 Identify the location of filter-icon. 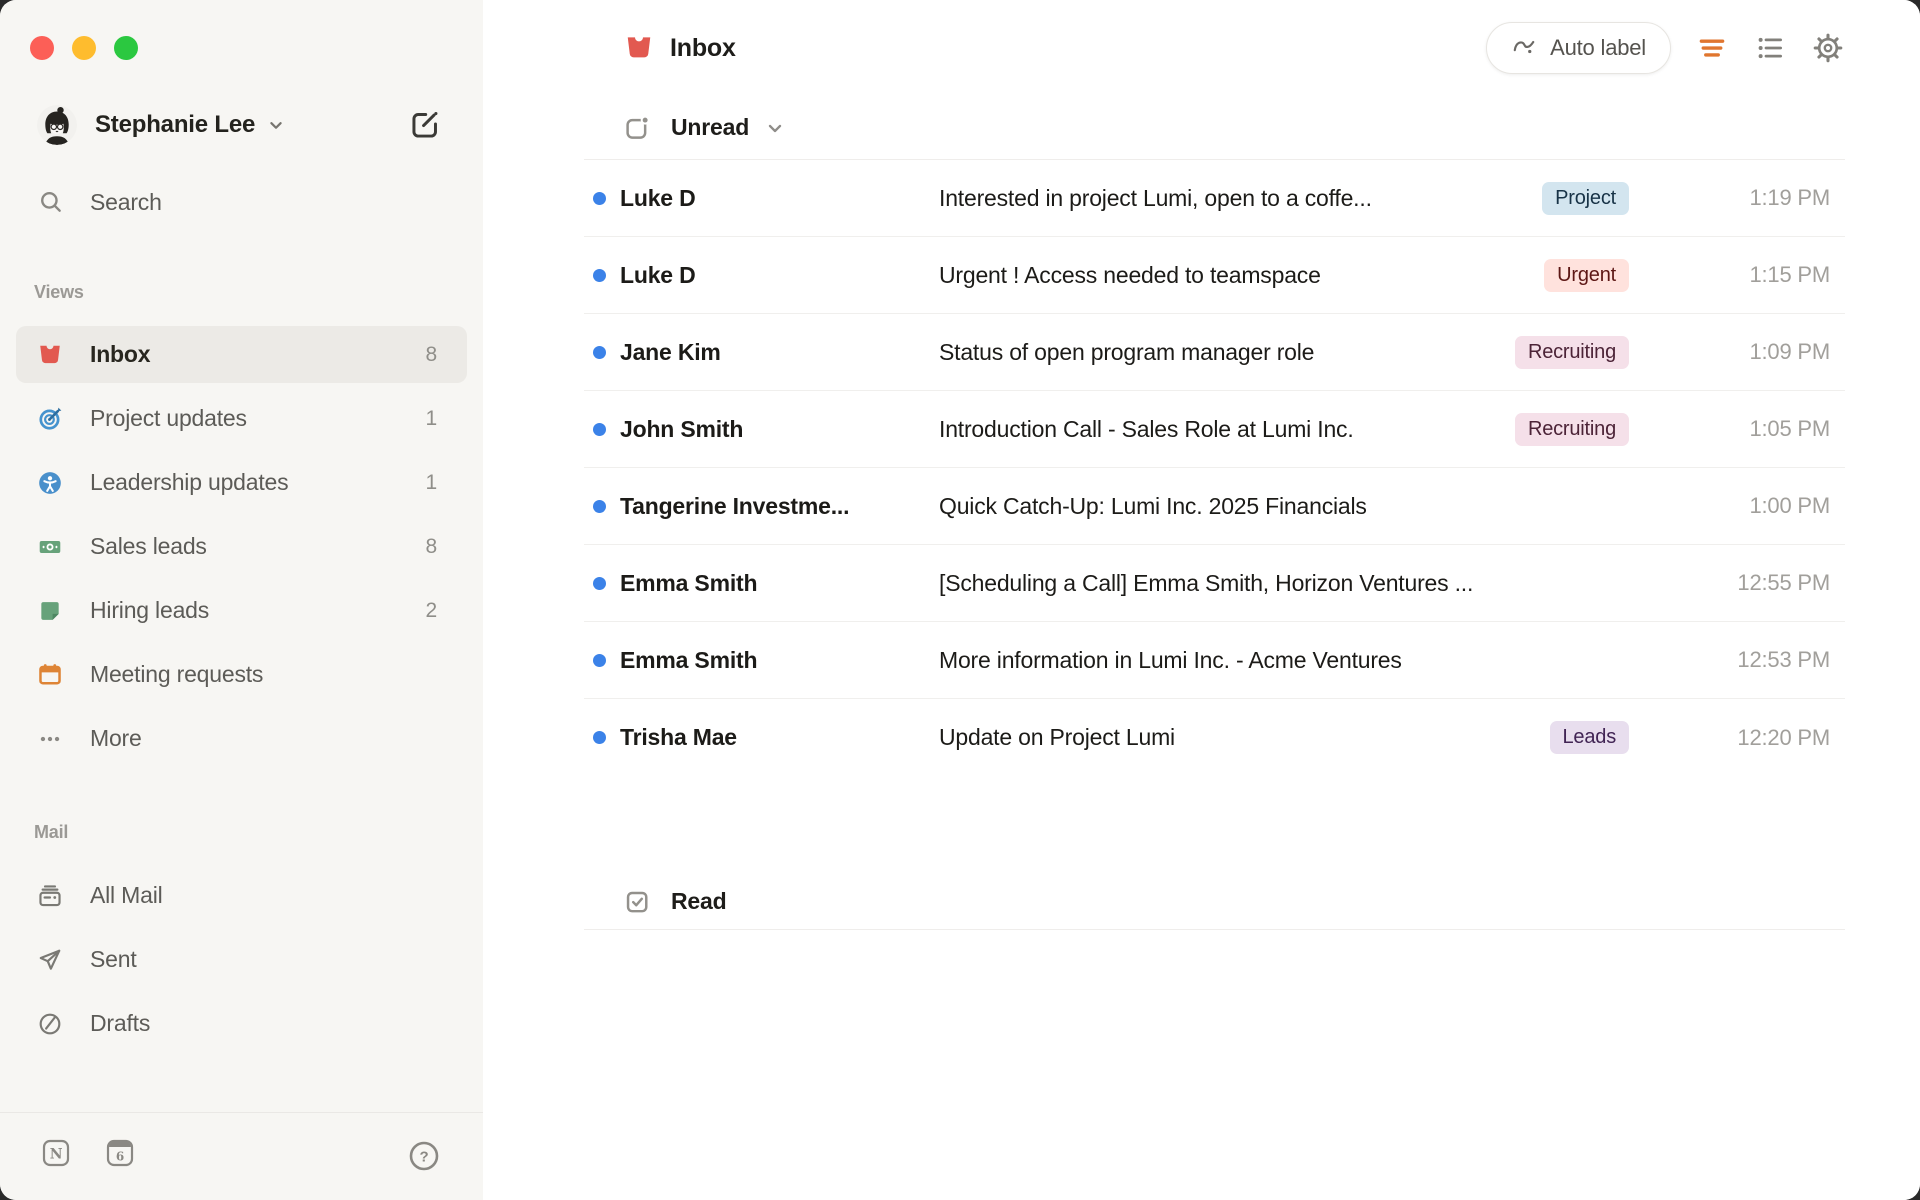
(1712, 48).